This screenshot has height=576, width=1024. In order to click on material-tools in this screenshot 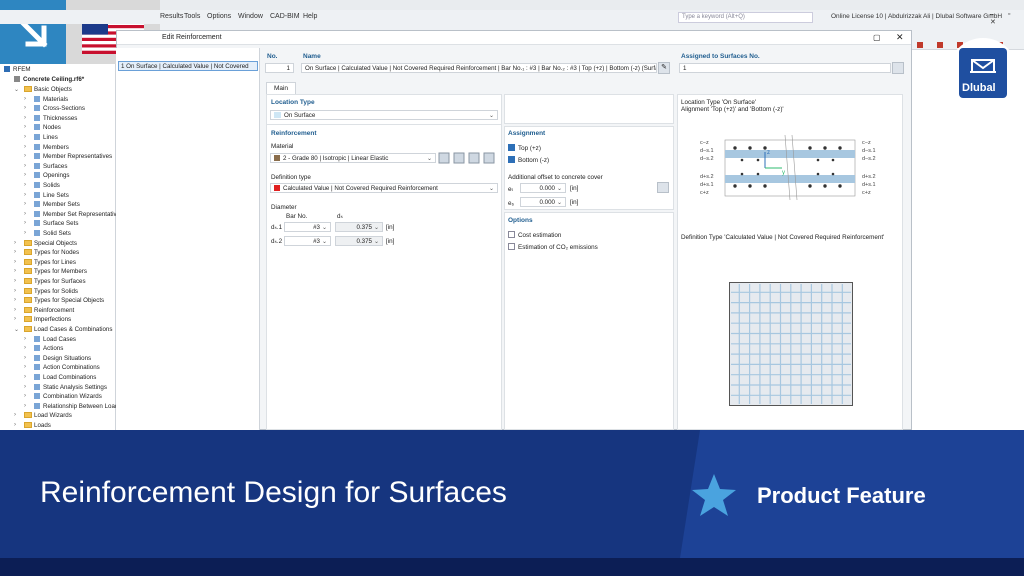, I will do `click(468, 158)`.